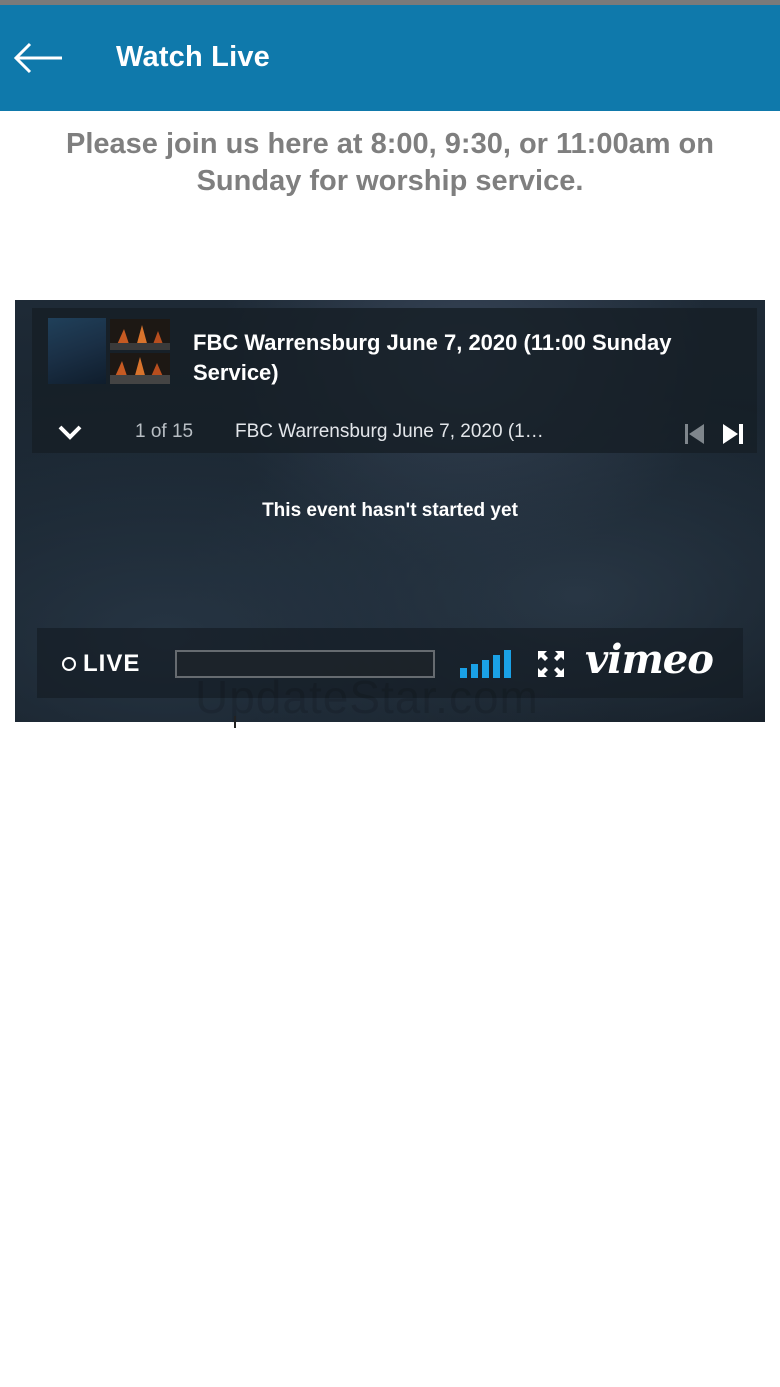 This screenshot has width=780, height=1387. What do you see at coordinates (235, 722) in the screenshot?
I see `text-cursor` at bounding box center [235, 722].